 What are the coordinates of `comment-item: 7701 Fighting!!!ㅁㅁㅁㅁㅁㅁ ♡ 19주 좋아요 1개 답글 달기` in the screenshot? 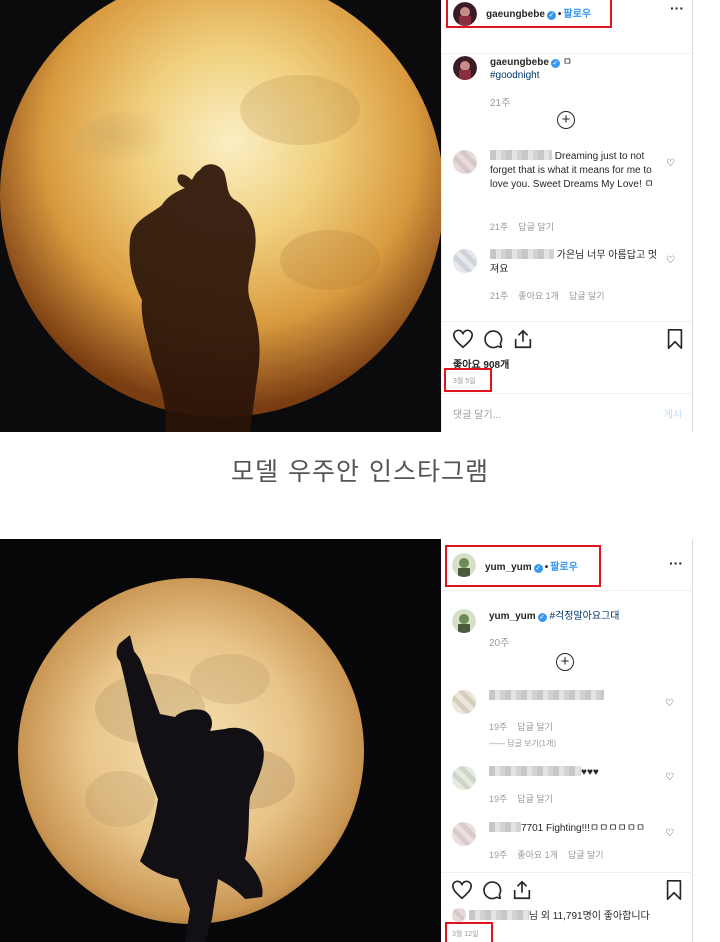 It's located at (567, 842).